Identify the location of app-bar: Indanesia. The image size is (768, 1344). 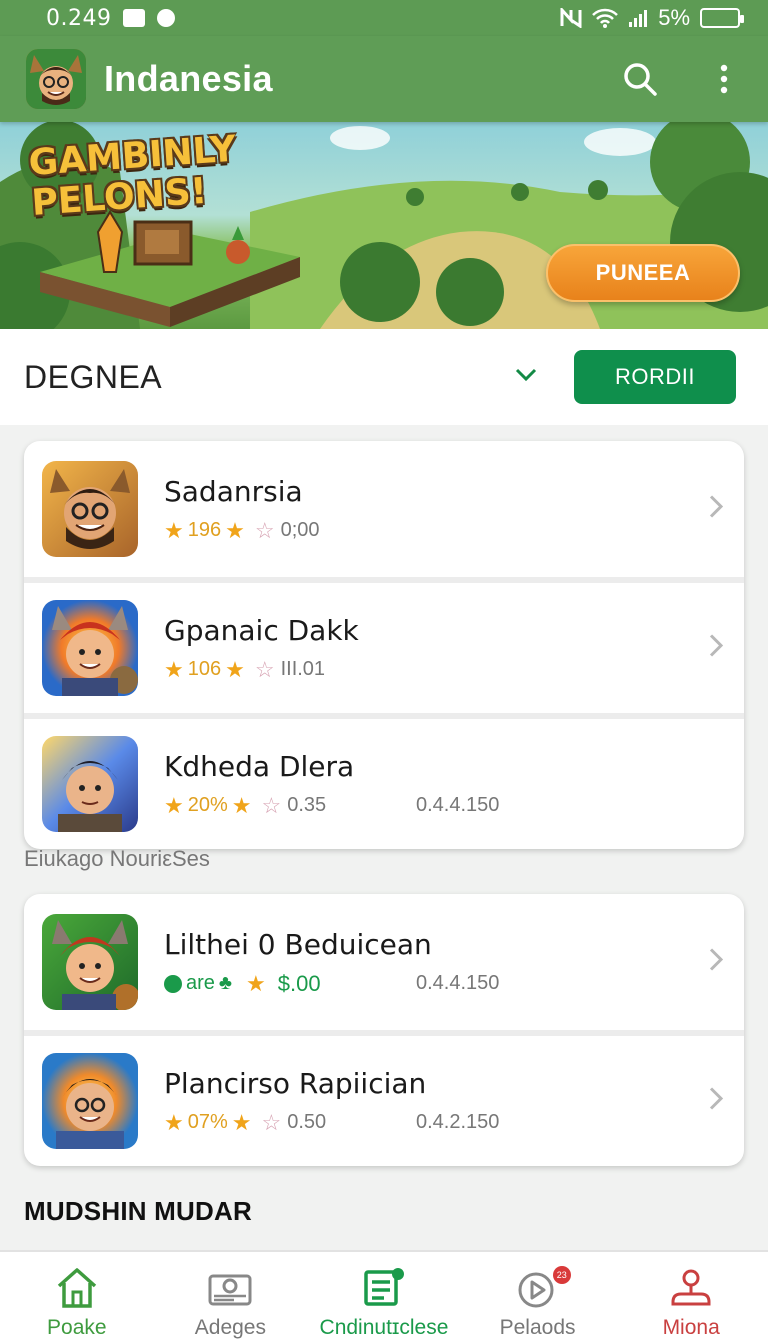
(384, 79).